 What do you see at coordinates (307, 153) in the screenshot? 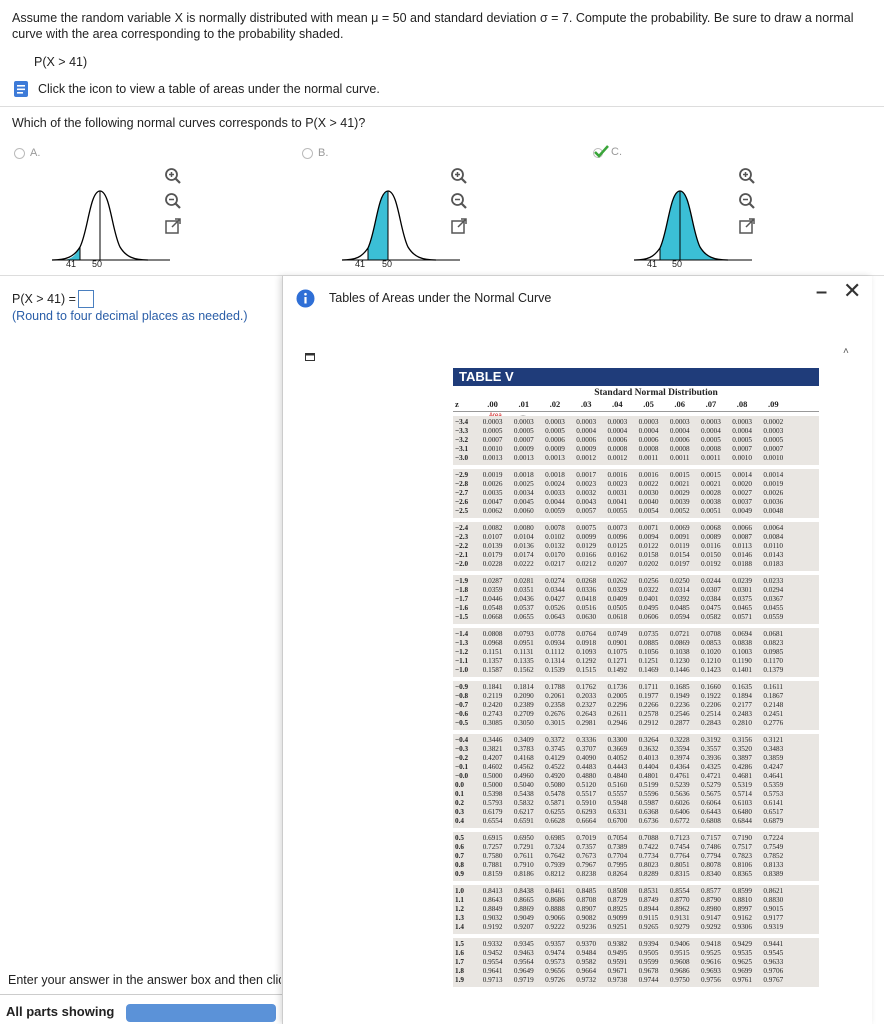
I see `radio-option-b` at bounding box center [307, 153].